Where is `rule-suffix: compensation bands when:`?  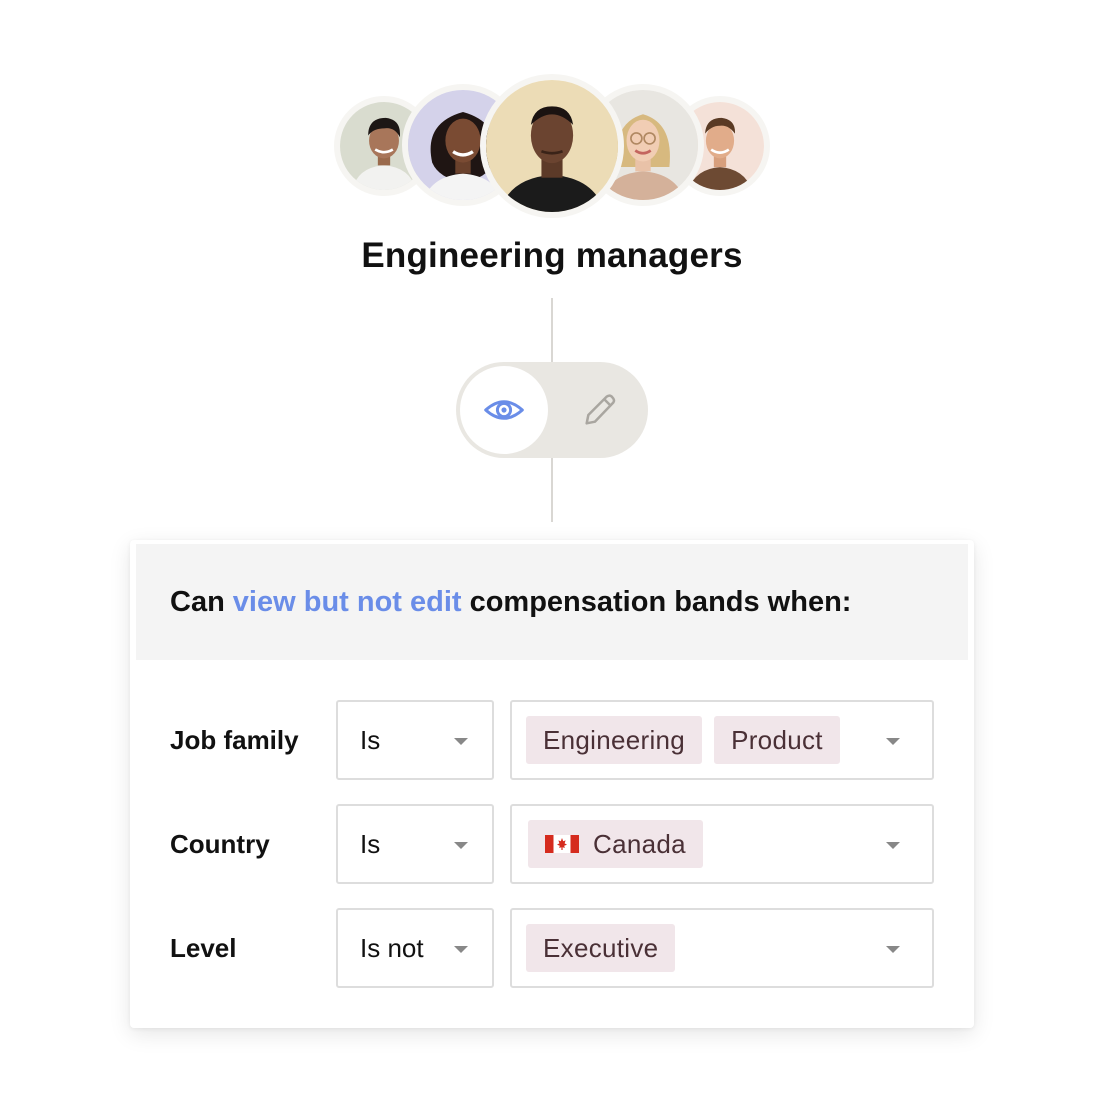
rule-suffix: compensation bands when: is located at coordinates (660, 601).